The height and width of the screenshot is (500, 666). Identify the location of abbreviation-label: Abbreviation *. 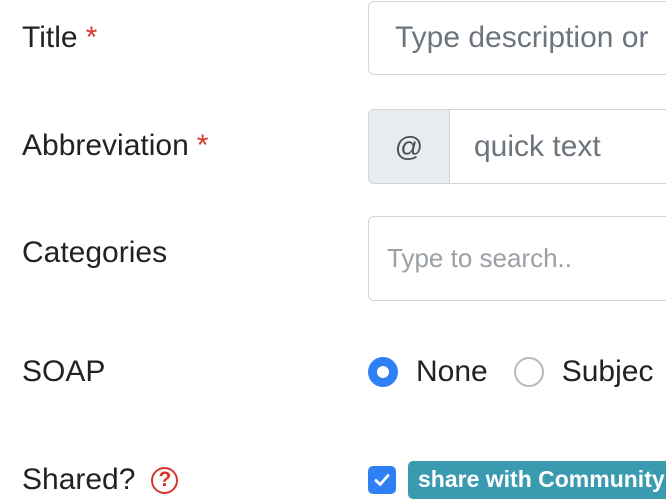
(115, 146).